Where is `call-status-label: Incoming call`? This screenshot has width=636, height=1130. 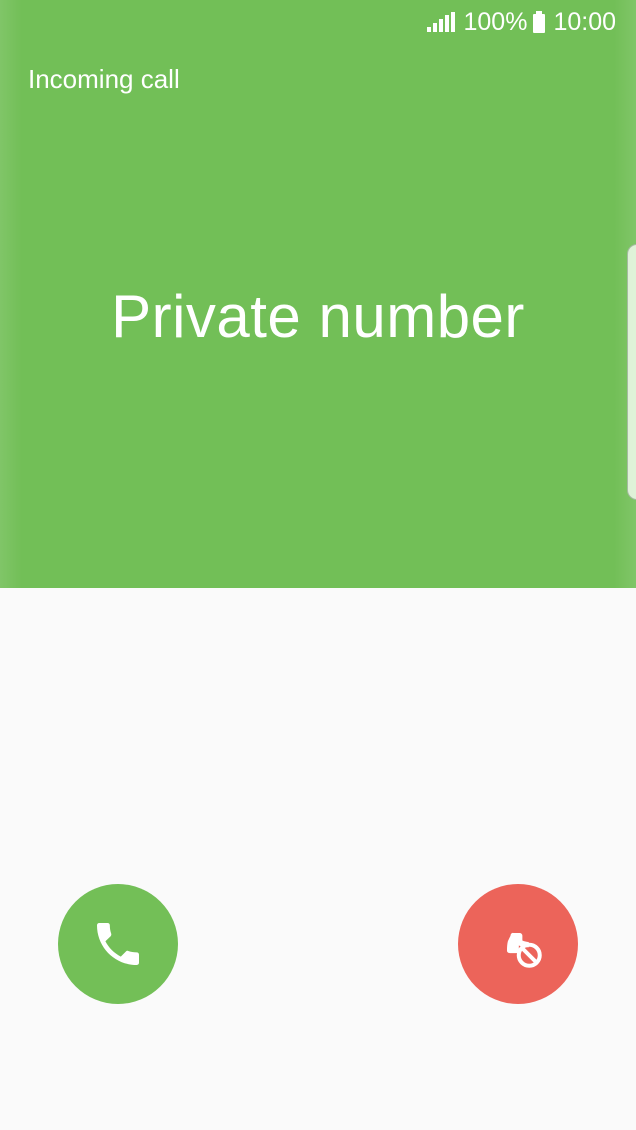
call-status-label: Incoming call is located at coordinates (104, 79).